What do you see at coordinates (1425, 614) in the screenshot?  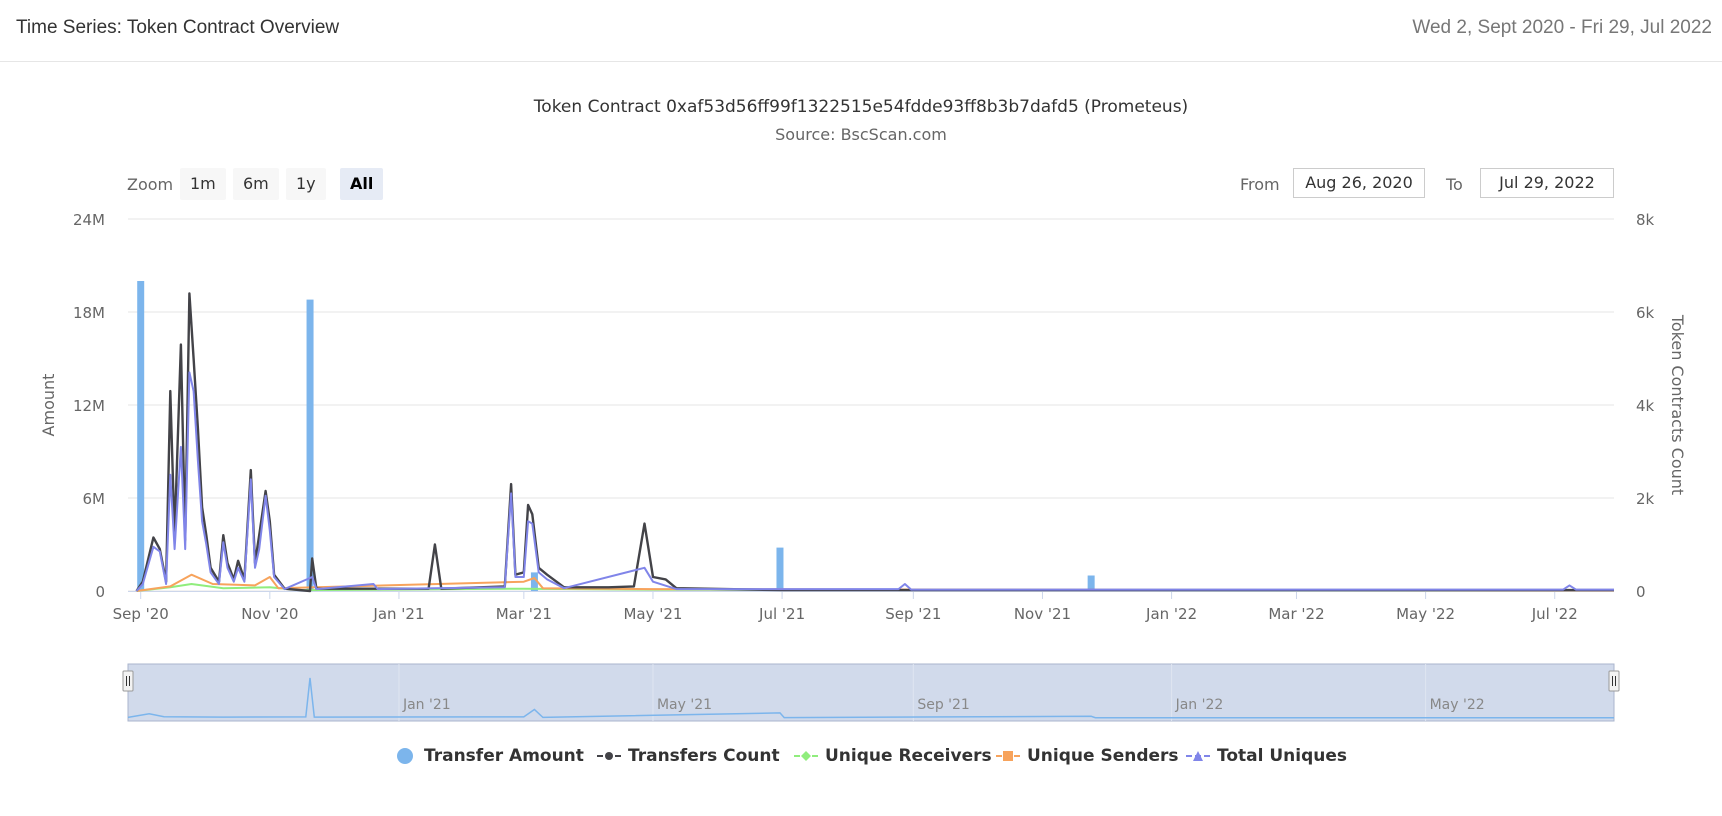 I see `x-tick-label: May '22` at bounding box center [1425, 614].